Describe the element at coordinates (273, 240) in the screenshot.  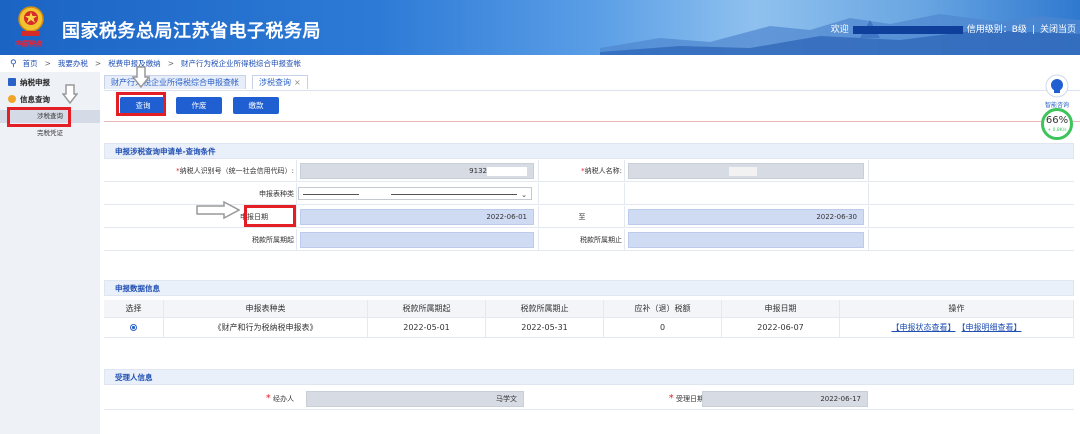
I see `period-start-label: 税款所属期起` at that location.